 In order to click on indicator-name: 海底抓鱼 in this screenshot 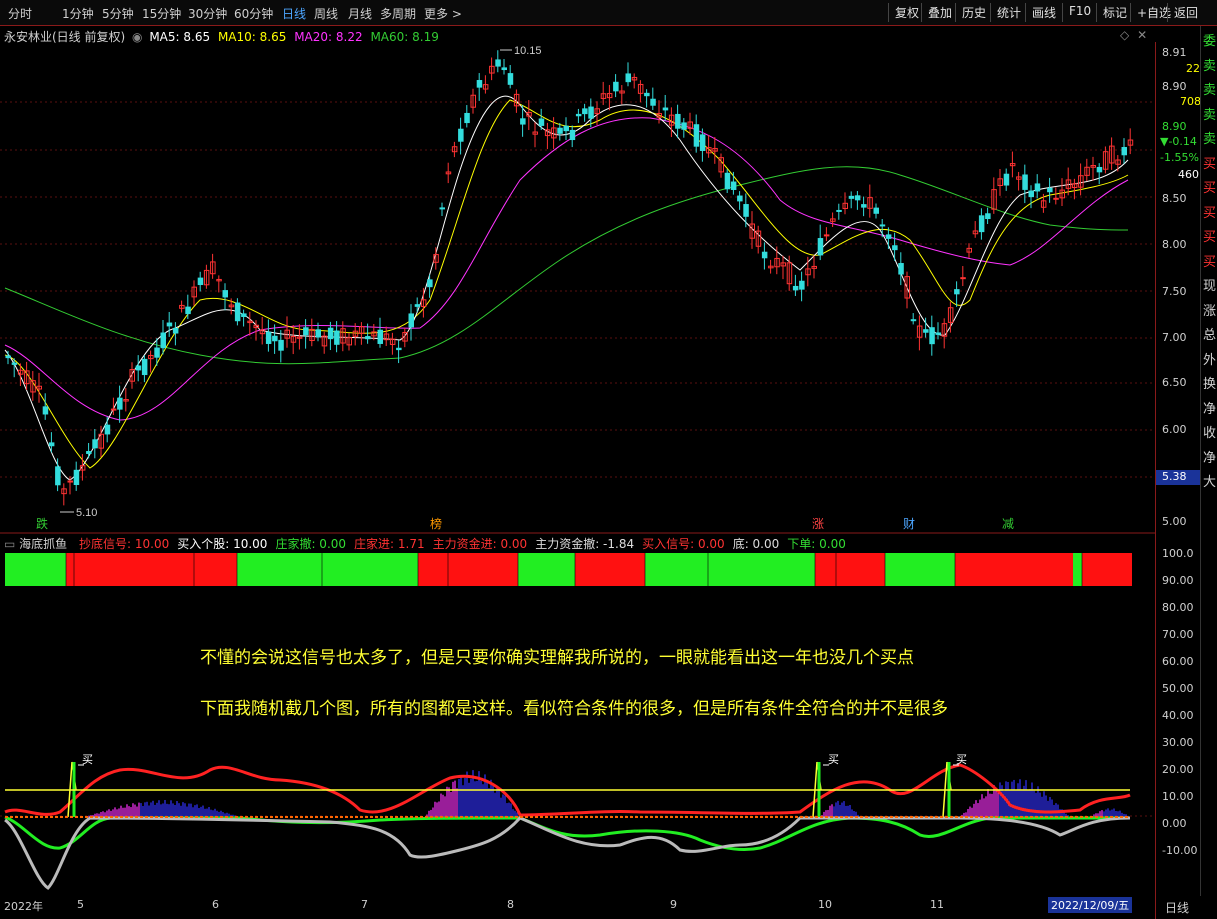, I will do `click(43, 544)`.